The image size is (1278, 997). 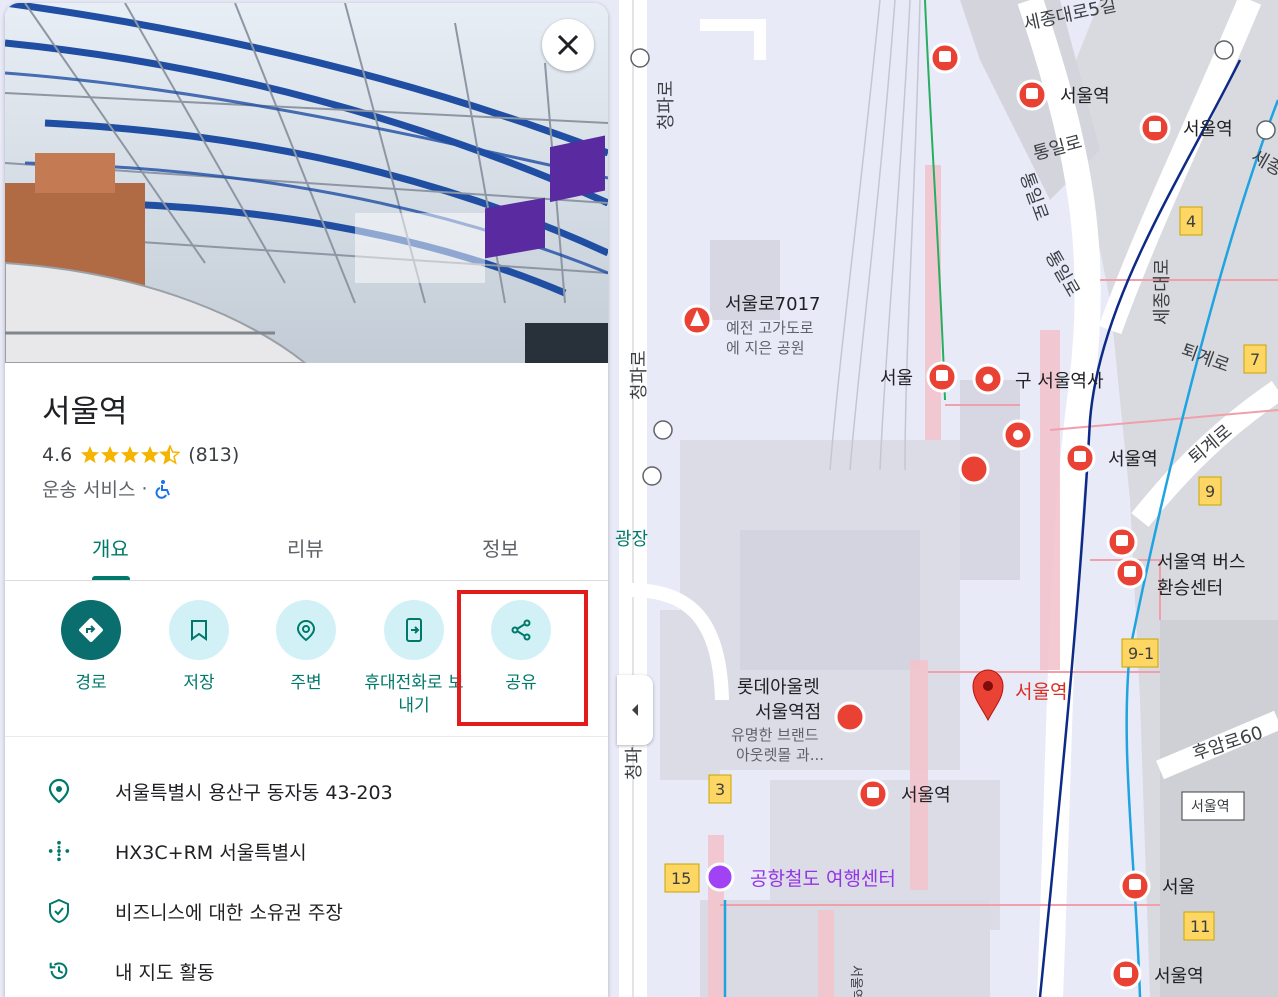 I want to click on directions-button: 경로, so click(x=91, y=647).